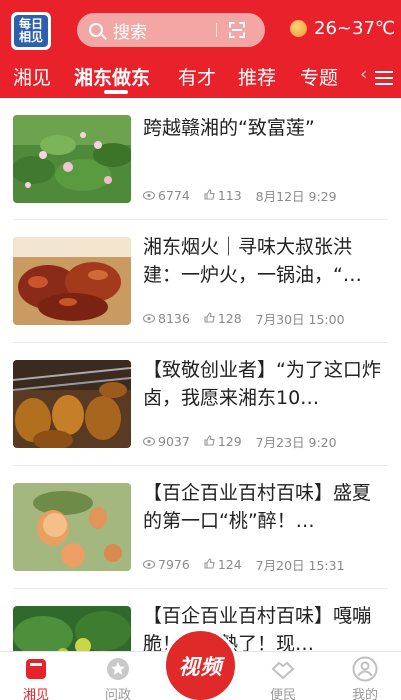 Image resolution: width=401 pixels, height=700 pixels. What do you see at coordinates (229, 195) in the screenshot?
I see `like-count: 113` at bounding box center [229, 195].